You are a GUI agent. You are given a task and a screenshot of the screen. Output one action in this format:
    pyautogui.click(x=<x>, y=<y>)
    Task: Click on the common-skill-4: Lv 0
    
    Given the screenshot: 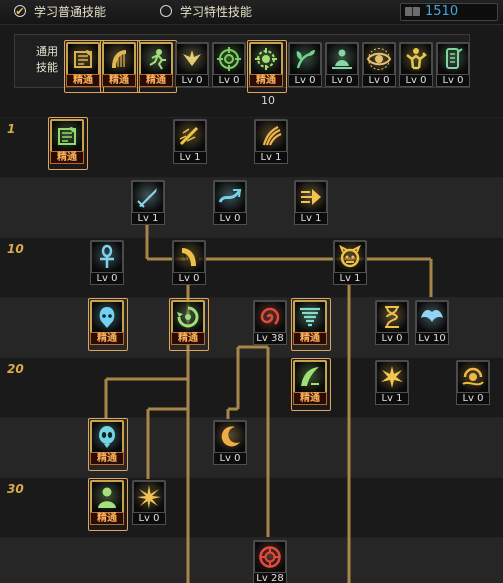 What is the action you would take?
    pyautogui.click(x=192, y=65)
    